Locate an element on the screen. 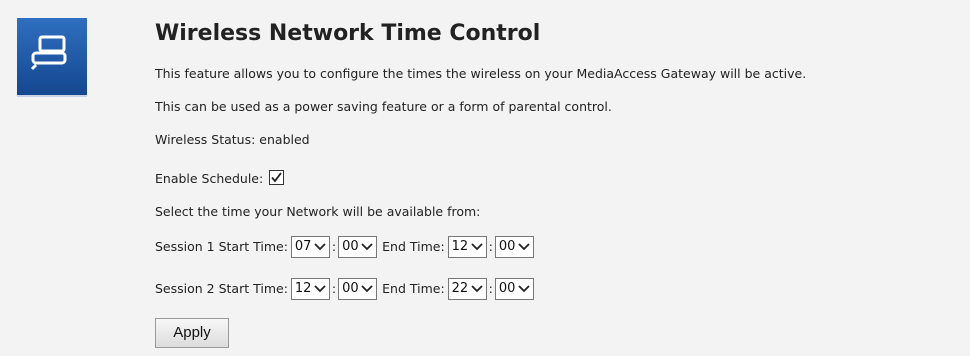 This screenshot has width=970, height=356. apply-button: Apply is located at coordinates (192, 333).